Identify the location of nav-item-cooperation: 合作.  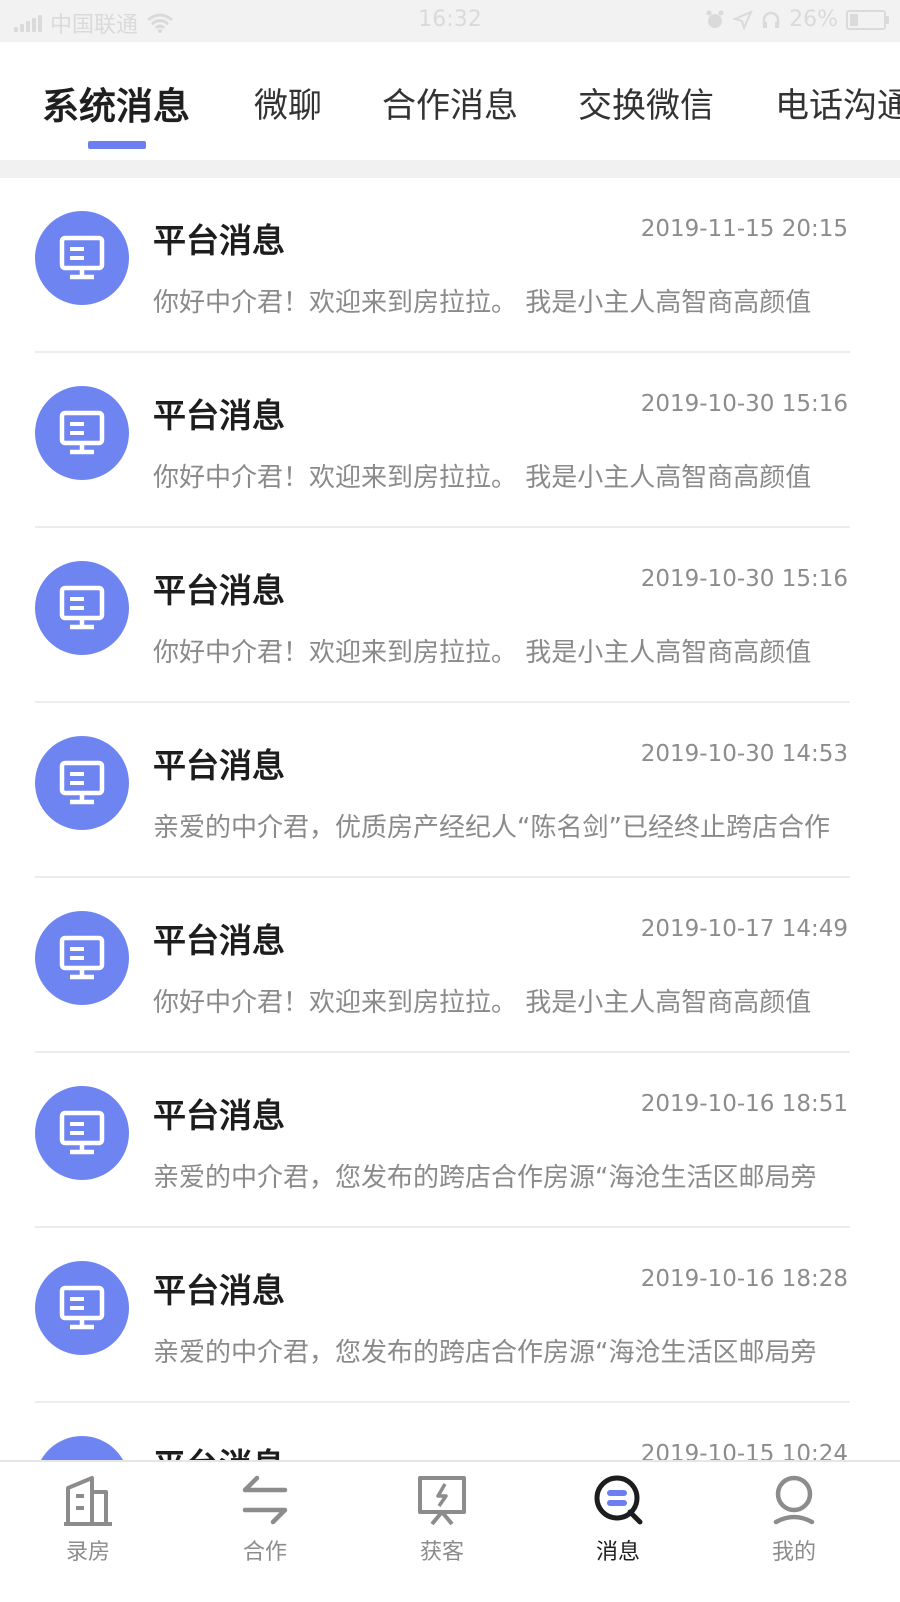
(265, 1519).